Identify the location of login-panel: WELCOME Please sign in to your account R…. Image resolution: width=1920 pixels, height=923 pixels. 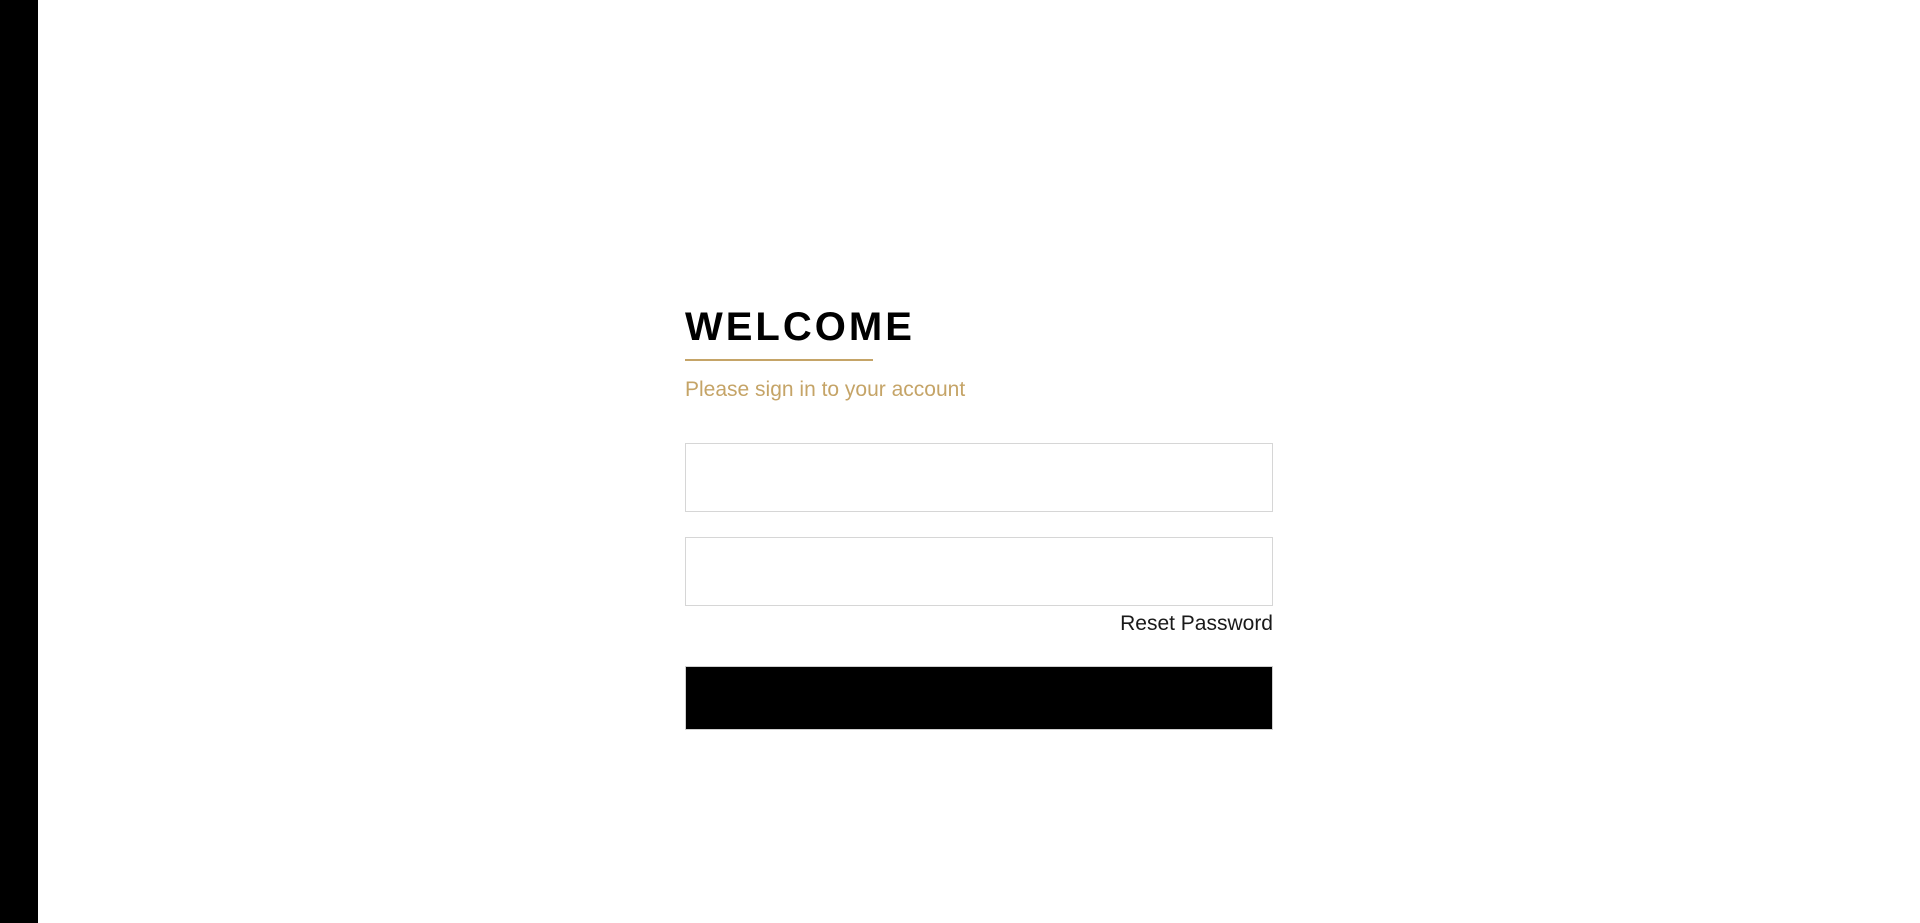
(979, 513).